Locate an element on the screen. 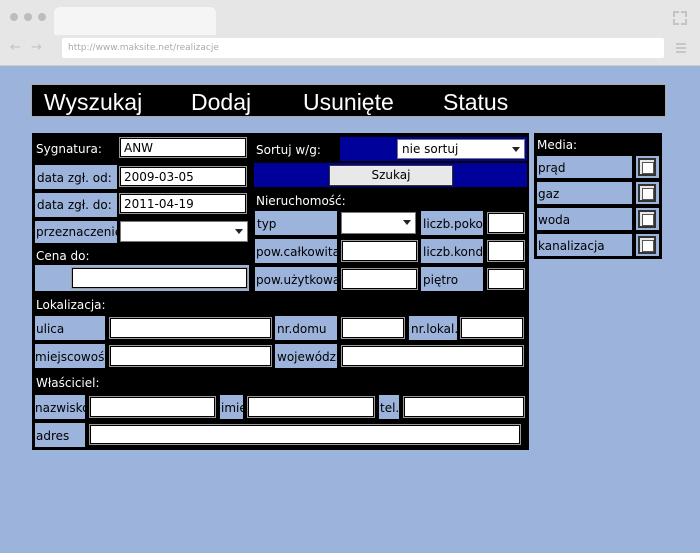 The width and height of the screenshot is (700, 553). nr-domu-input is located at coordinates (373, 328).